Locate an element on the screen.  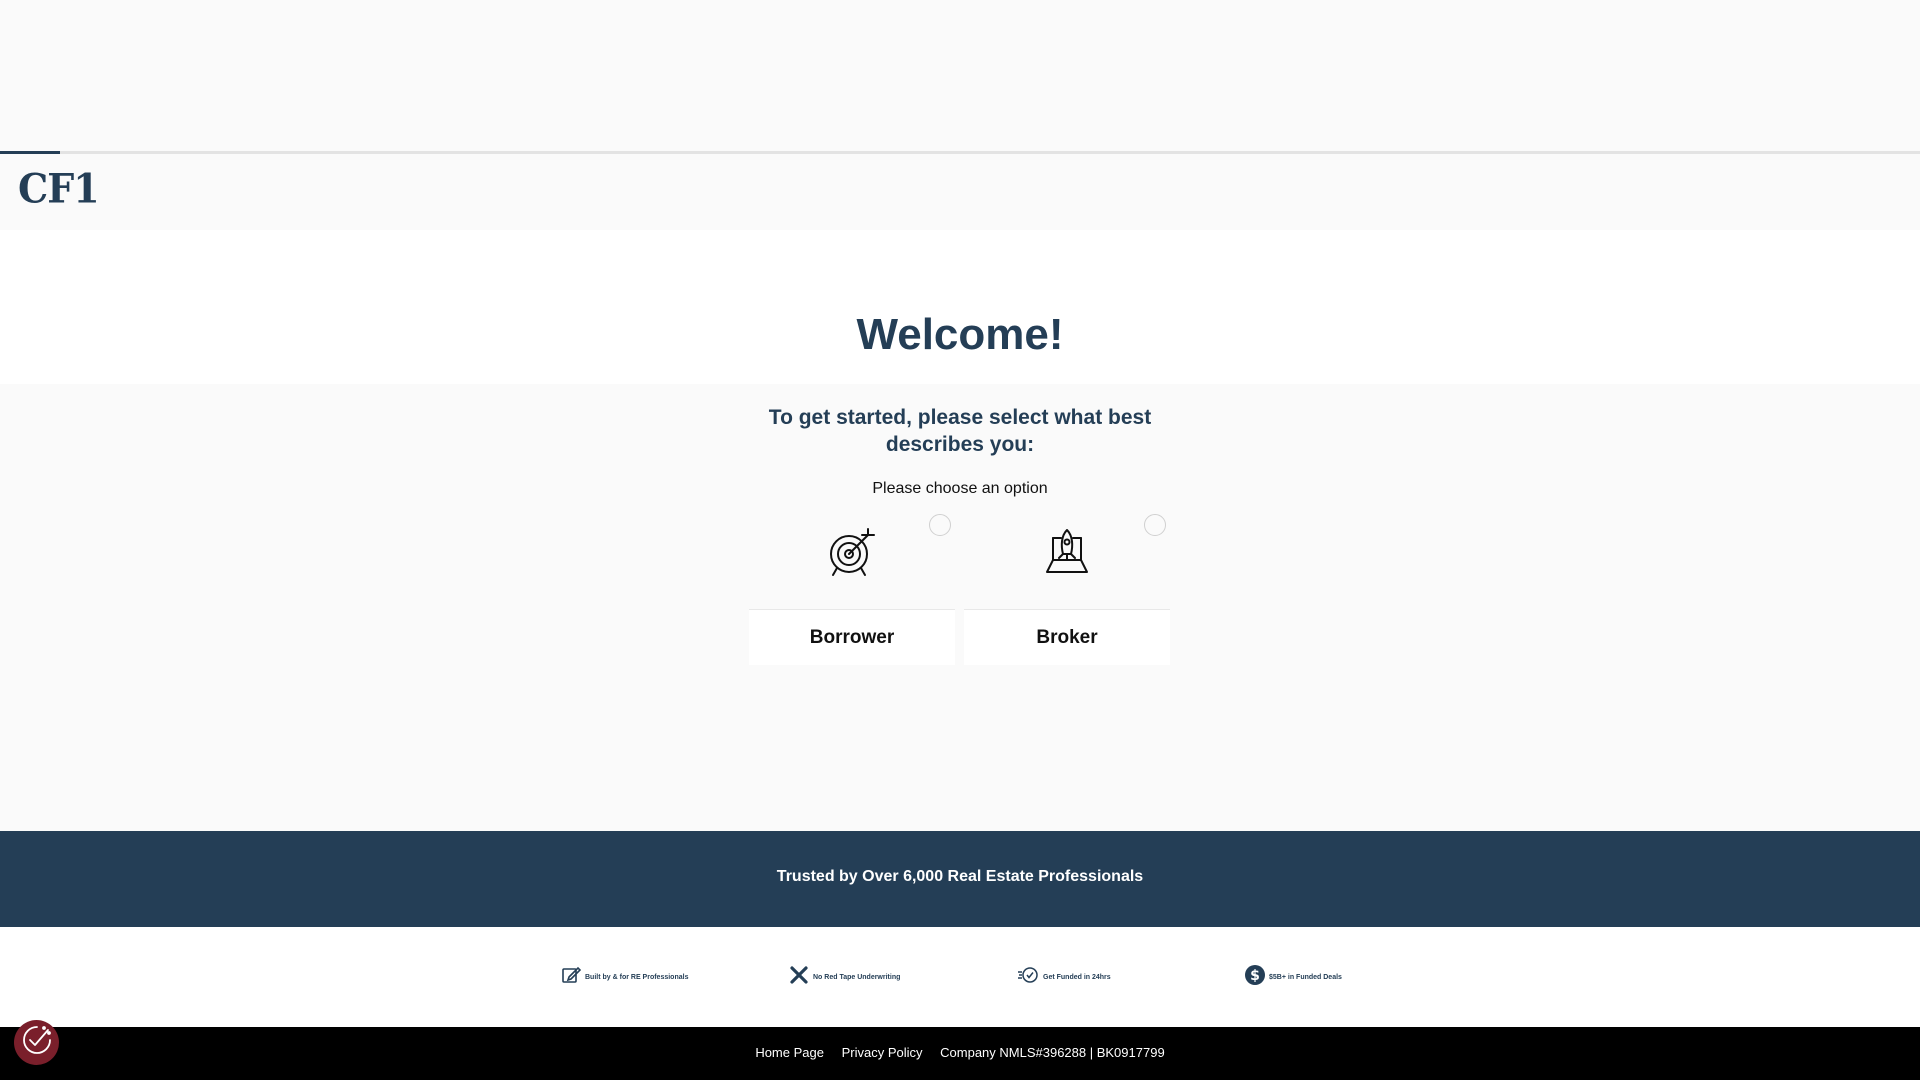
badge-funded-deals: $ $5B+ in Funded Deals is located at coordinates (1293, 977).